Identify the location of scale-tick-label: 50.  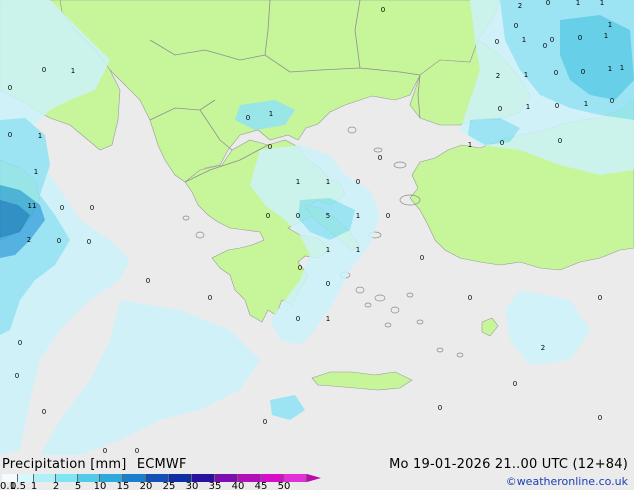
(284, 485).